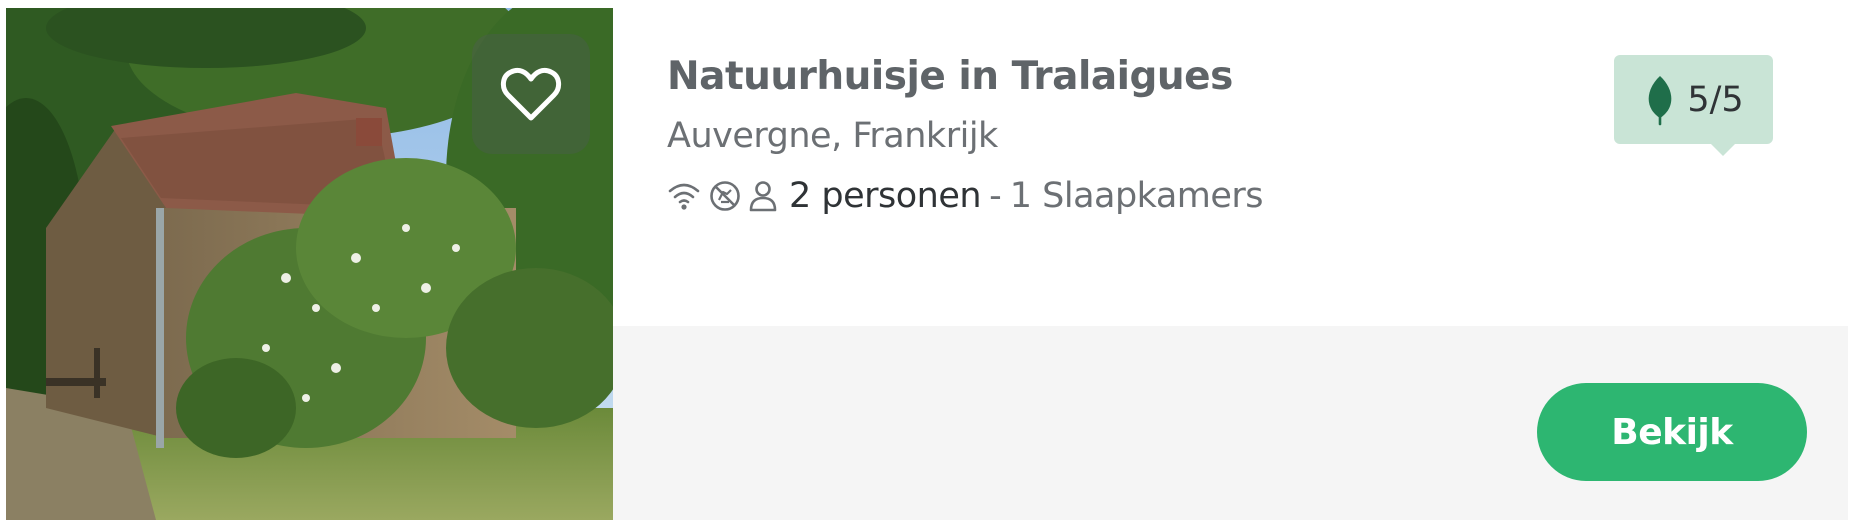 This screenshot has width=1854, height=524. What do you see at coordinates (1660, 100) in the screenshot?
I see `leaf-icon` at bounding box center [1660, 100].